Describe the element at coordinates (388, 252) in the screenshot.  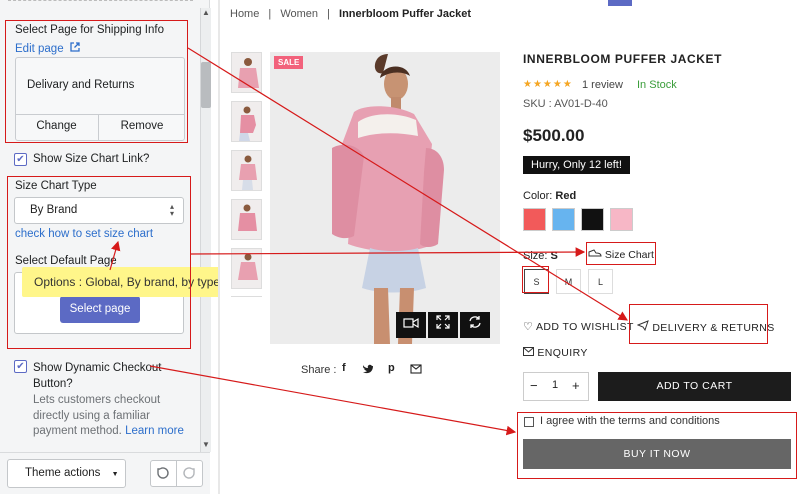
I see `arrow-sizechart-to-link` at that location.